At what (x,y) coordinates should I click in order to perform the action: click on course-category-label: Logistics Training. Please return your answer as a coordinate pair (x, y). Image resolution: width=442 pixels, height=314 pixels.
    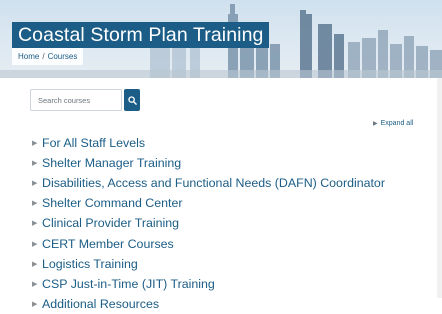
    Looking at the image, I should click on (90, 263).